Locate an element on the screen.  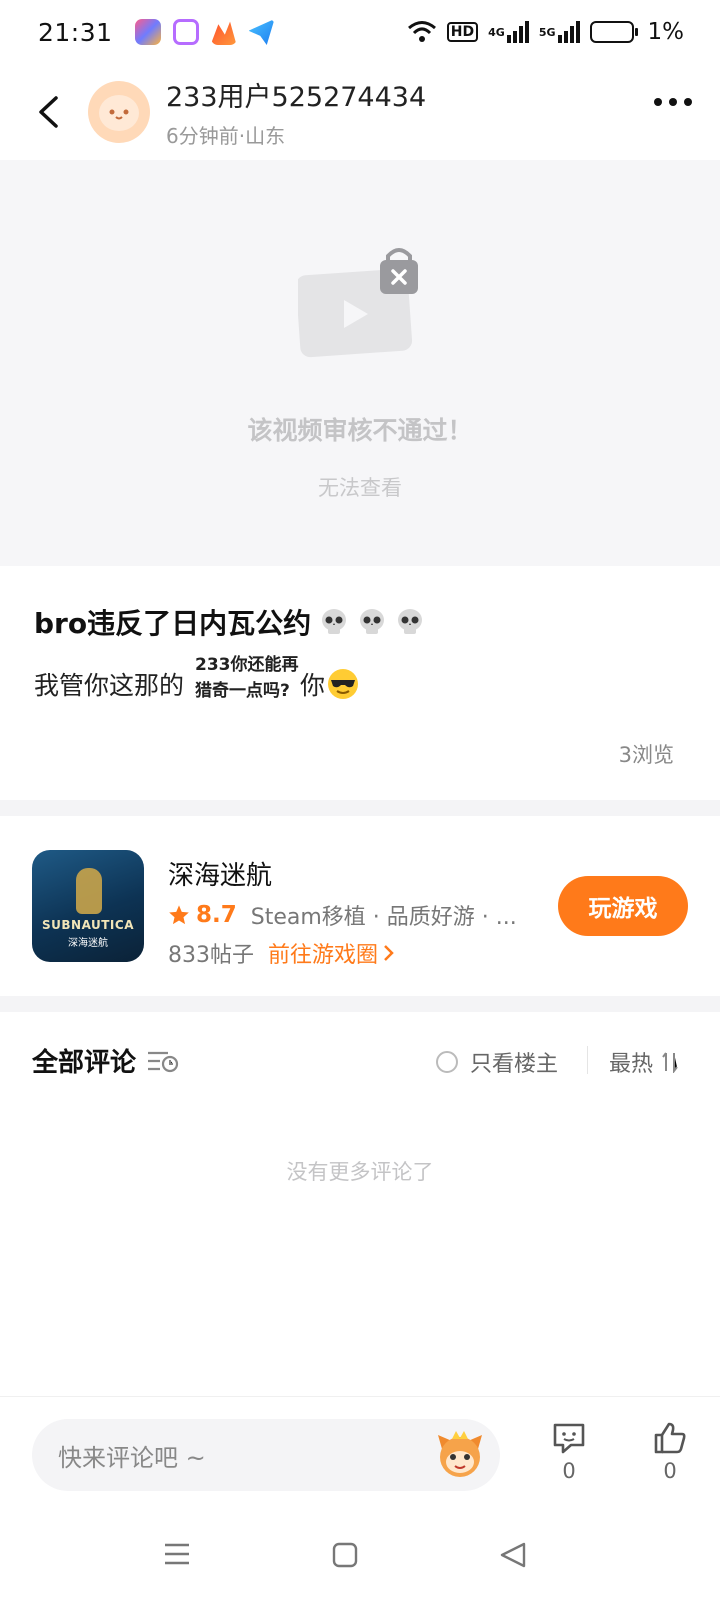
more-options-button is located at coordinates (673, 102).